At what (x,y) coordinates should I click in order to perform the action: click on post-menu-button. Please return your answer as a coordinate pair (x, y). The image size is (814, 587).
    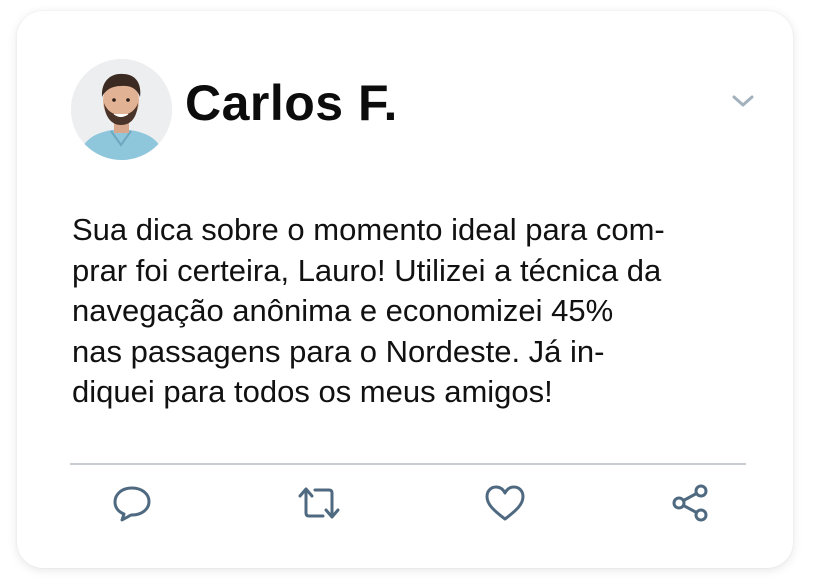
    Looking at the image, I should click on (743, 101).